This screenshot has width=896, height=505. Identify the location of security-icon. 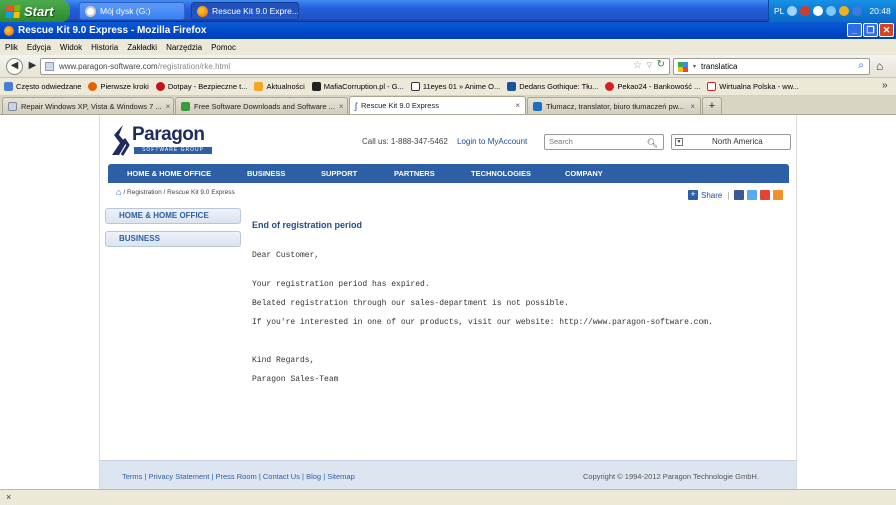
(805, 11).